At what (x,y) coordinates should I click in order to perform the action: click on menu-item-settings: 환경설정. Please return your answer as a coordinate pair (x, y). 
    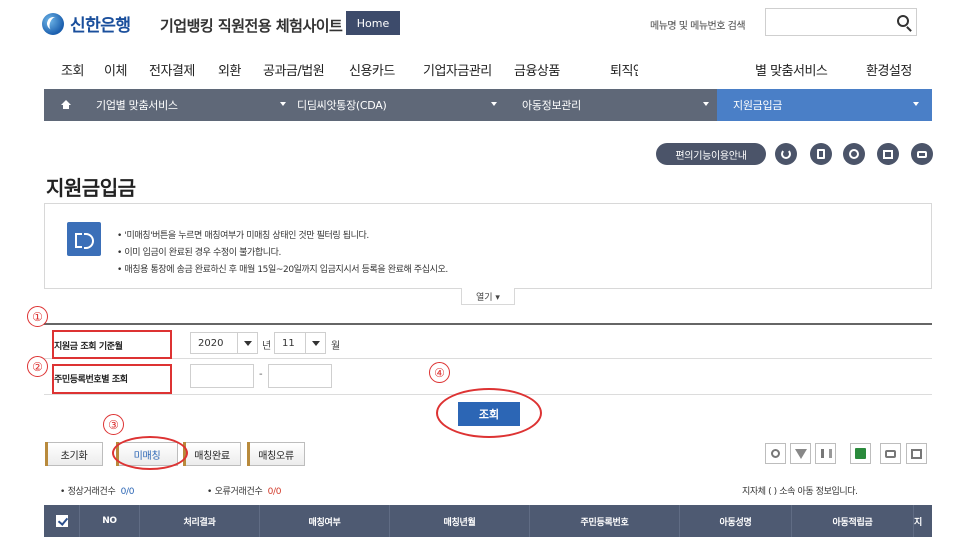
    Looking at the image, I should click on (889, 69).